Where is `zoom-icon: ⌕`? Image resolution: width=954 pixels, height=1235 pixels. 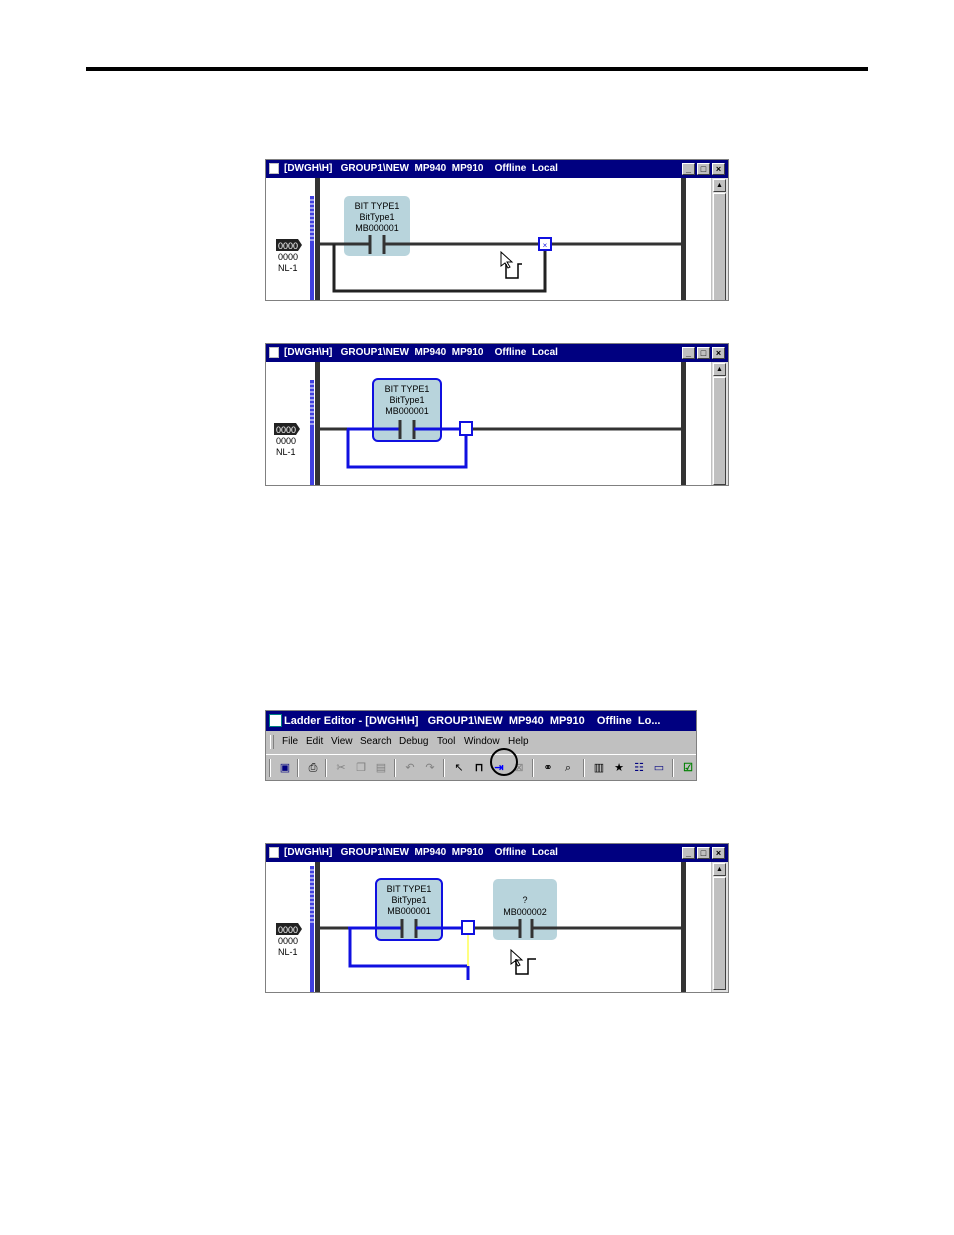 zoom-icon: ⌕ is located at coordinates (568, 768).